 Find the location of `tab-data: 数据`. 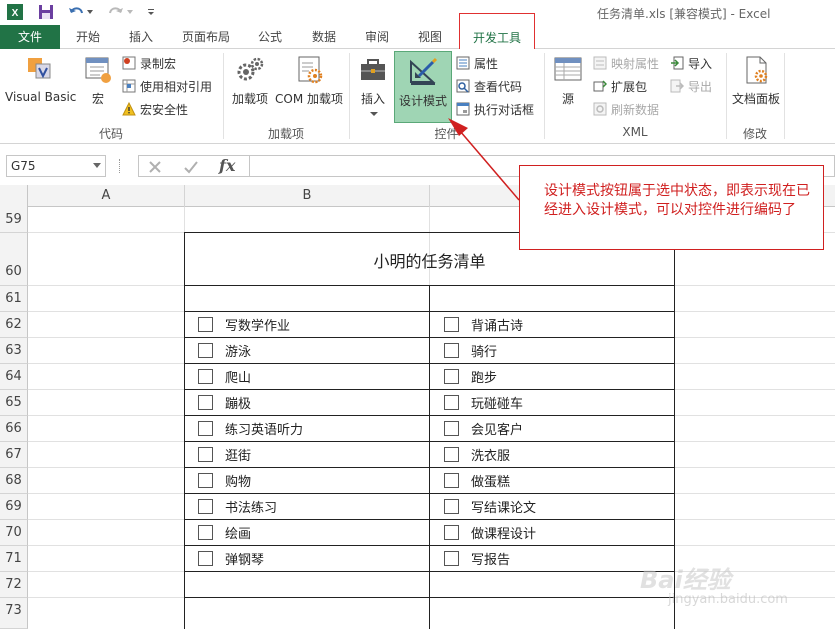

tab-data: 数据 is located at coordinates (324, 37).